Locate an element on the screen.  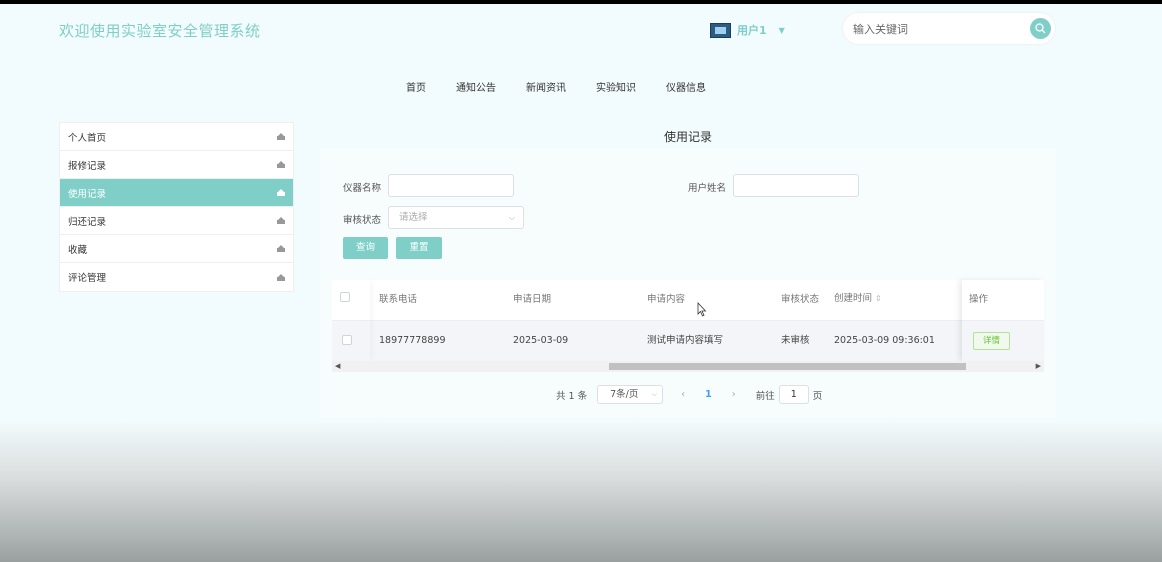
sidebar-item-label: 收藏 is located at coordinates (78, 250).